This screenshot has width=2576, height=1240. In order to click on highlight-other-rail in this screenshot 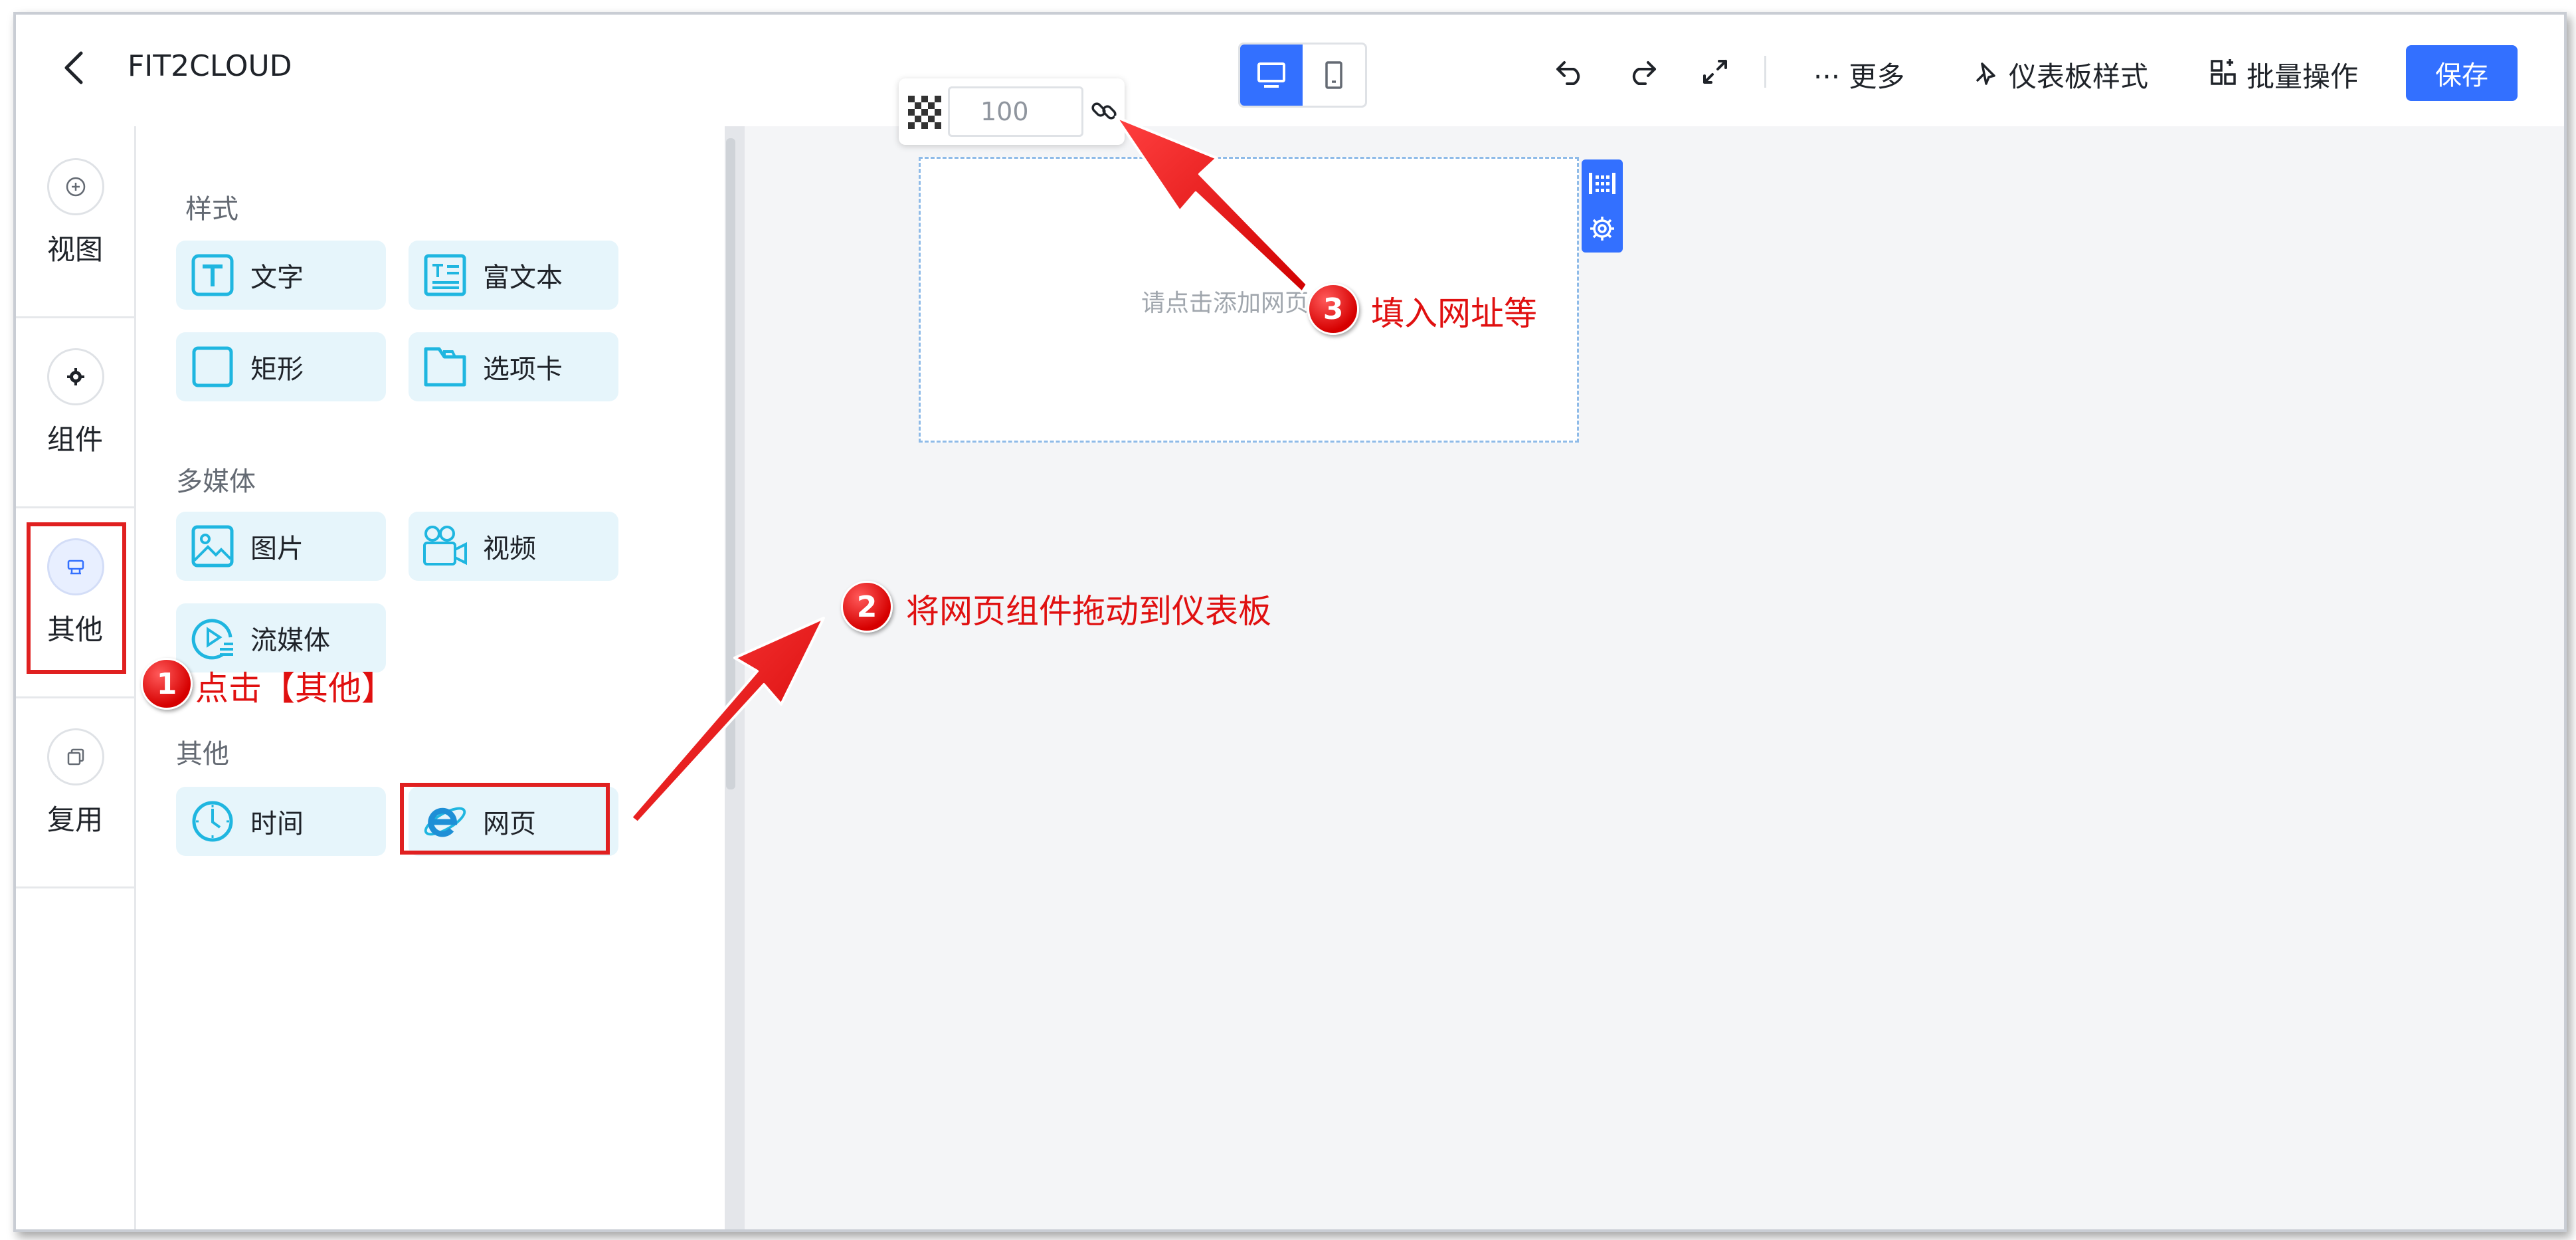, I will do `click(76, 598)`.